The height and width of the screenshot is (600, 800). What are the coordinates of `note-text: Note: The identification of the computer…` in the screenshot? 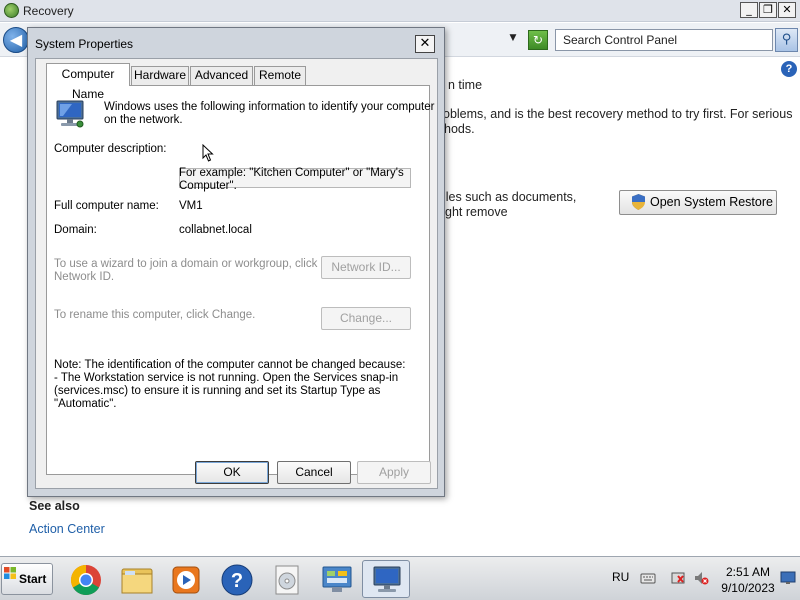 It's located at (230, 365).